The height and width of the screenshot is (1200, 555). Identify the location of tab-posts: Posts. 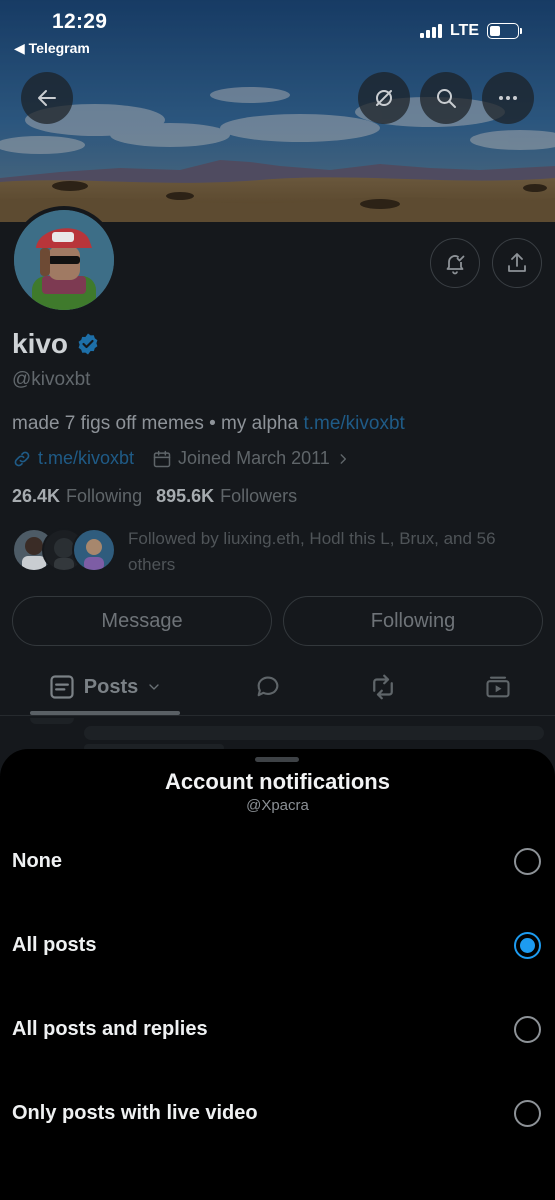
(105, 687).